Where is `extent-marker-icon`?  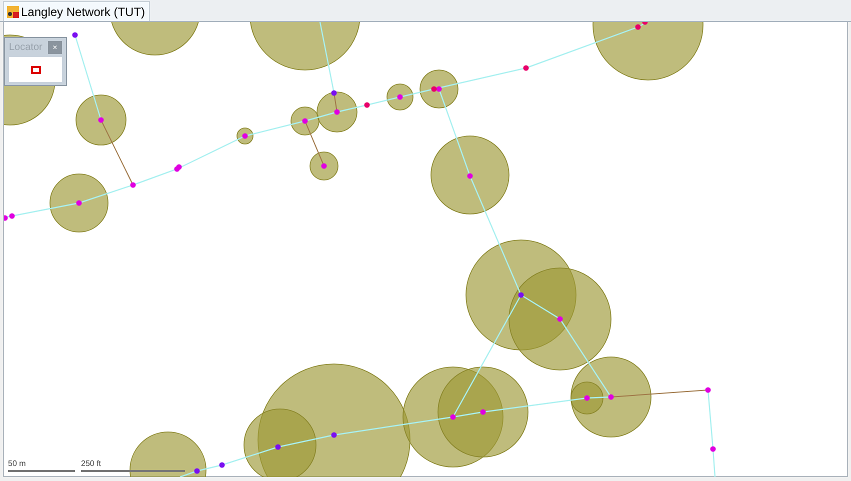
extent-marker-icon is located at coordinates (35, 69).